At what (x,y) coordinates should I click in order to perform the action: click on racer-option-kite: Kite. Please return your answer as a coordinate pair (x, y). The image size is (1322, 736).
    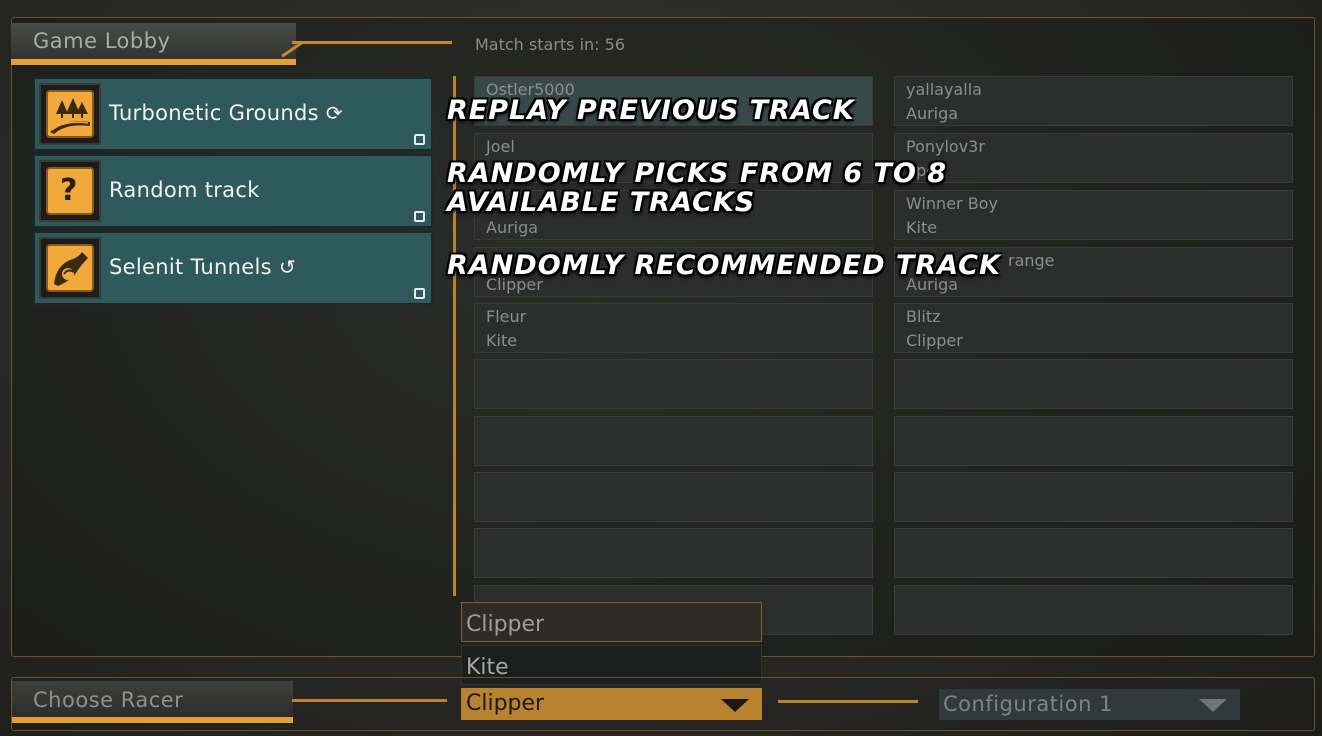
    Looking at the image, I should click on (611, 665).